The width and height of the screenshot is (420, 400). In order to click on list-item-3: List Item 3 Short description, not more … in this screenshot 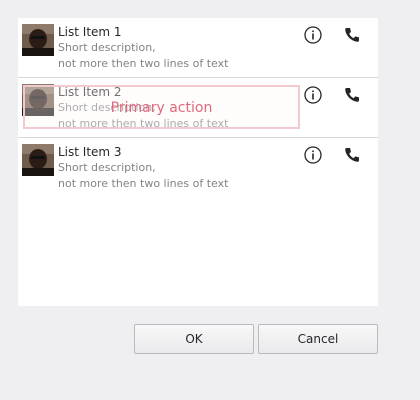, I will do `click(198, 168)`.